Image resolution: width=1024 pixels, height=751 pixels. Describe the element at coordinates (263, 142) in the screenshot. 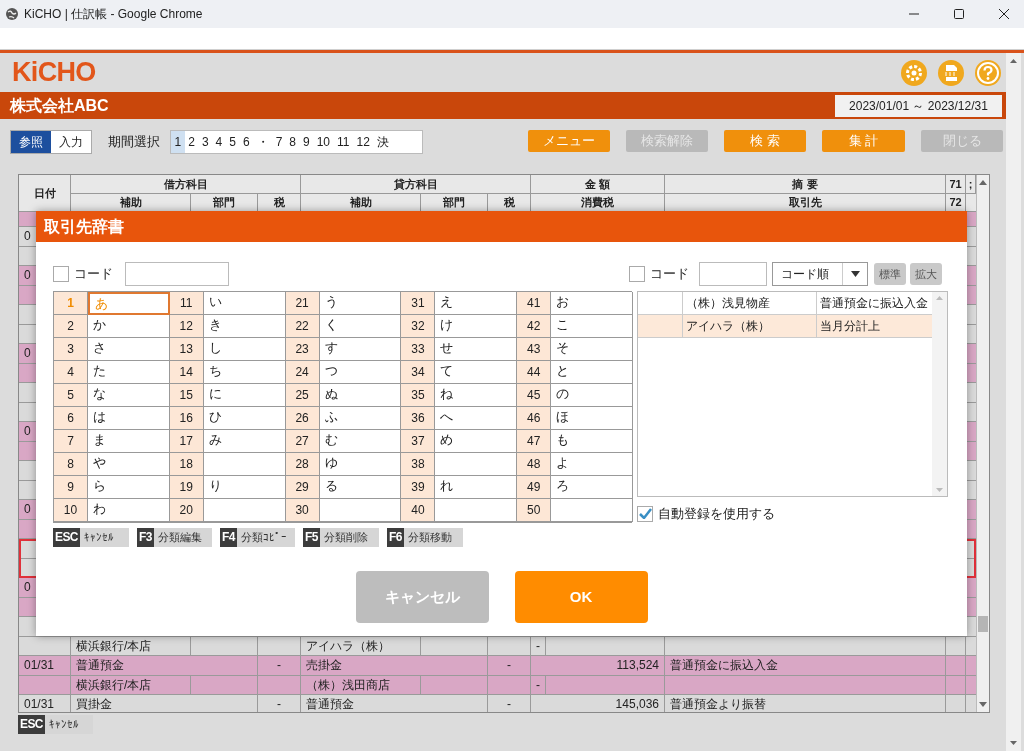

I see `period-item: ・` at that location.